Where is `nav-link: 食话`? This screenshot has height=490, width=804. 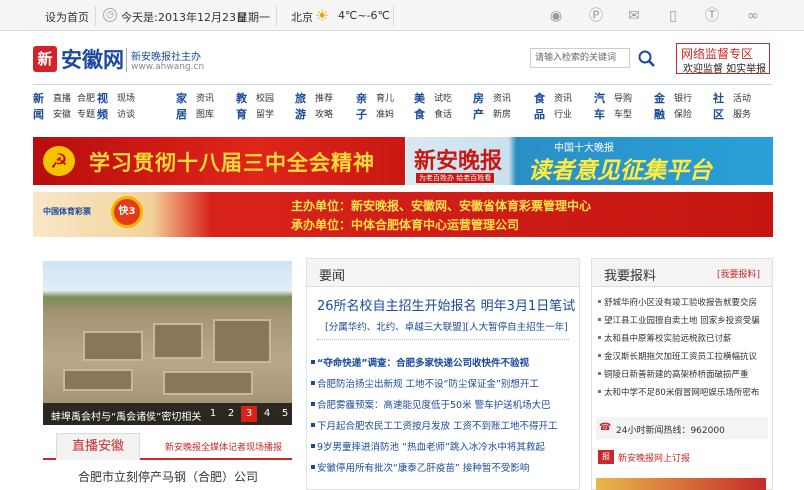 nav-link: 食话 is located at coordinates (443, 115).